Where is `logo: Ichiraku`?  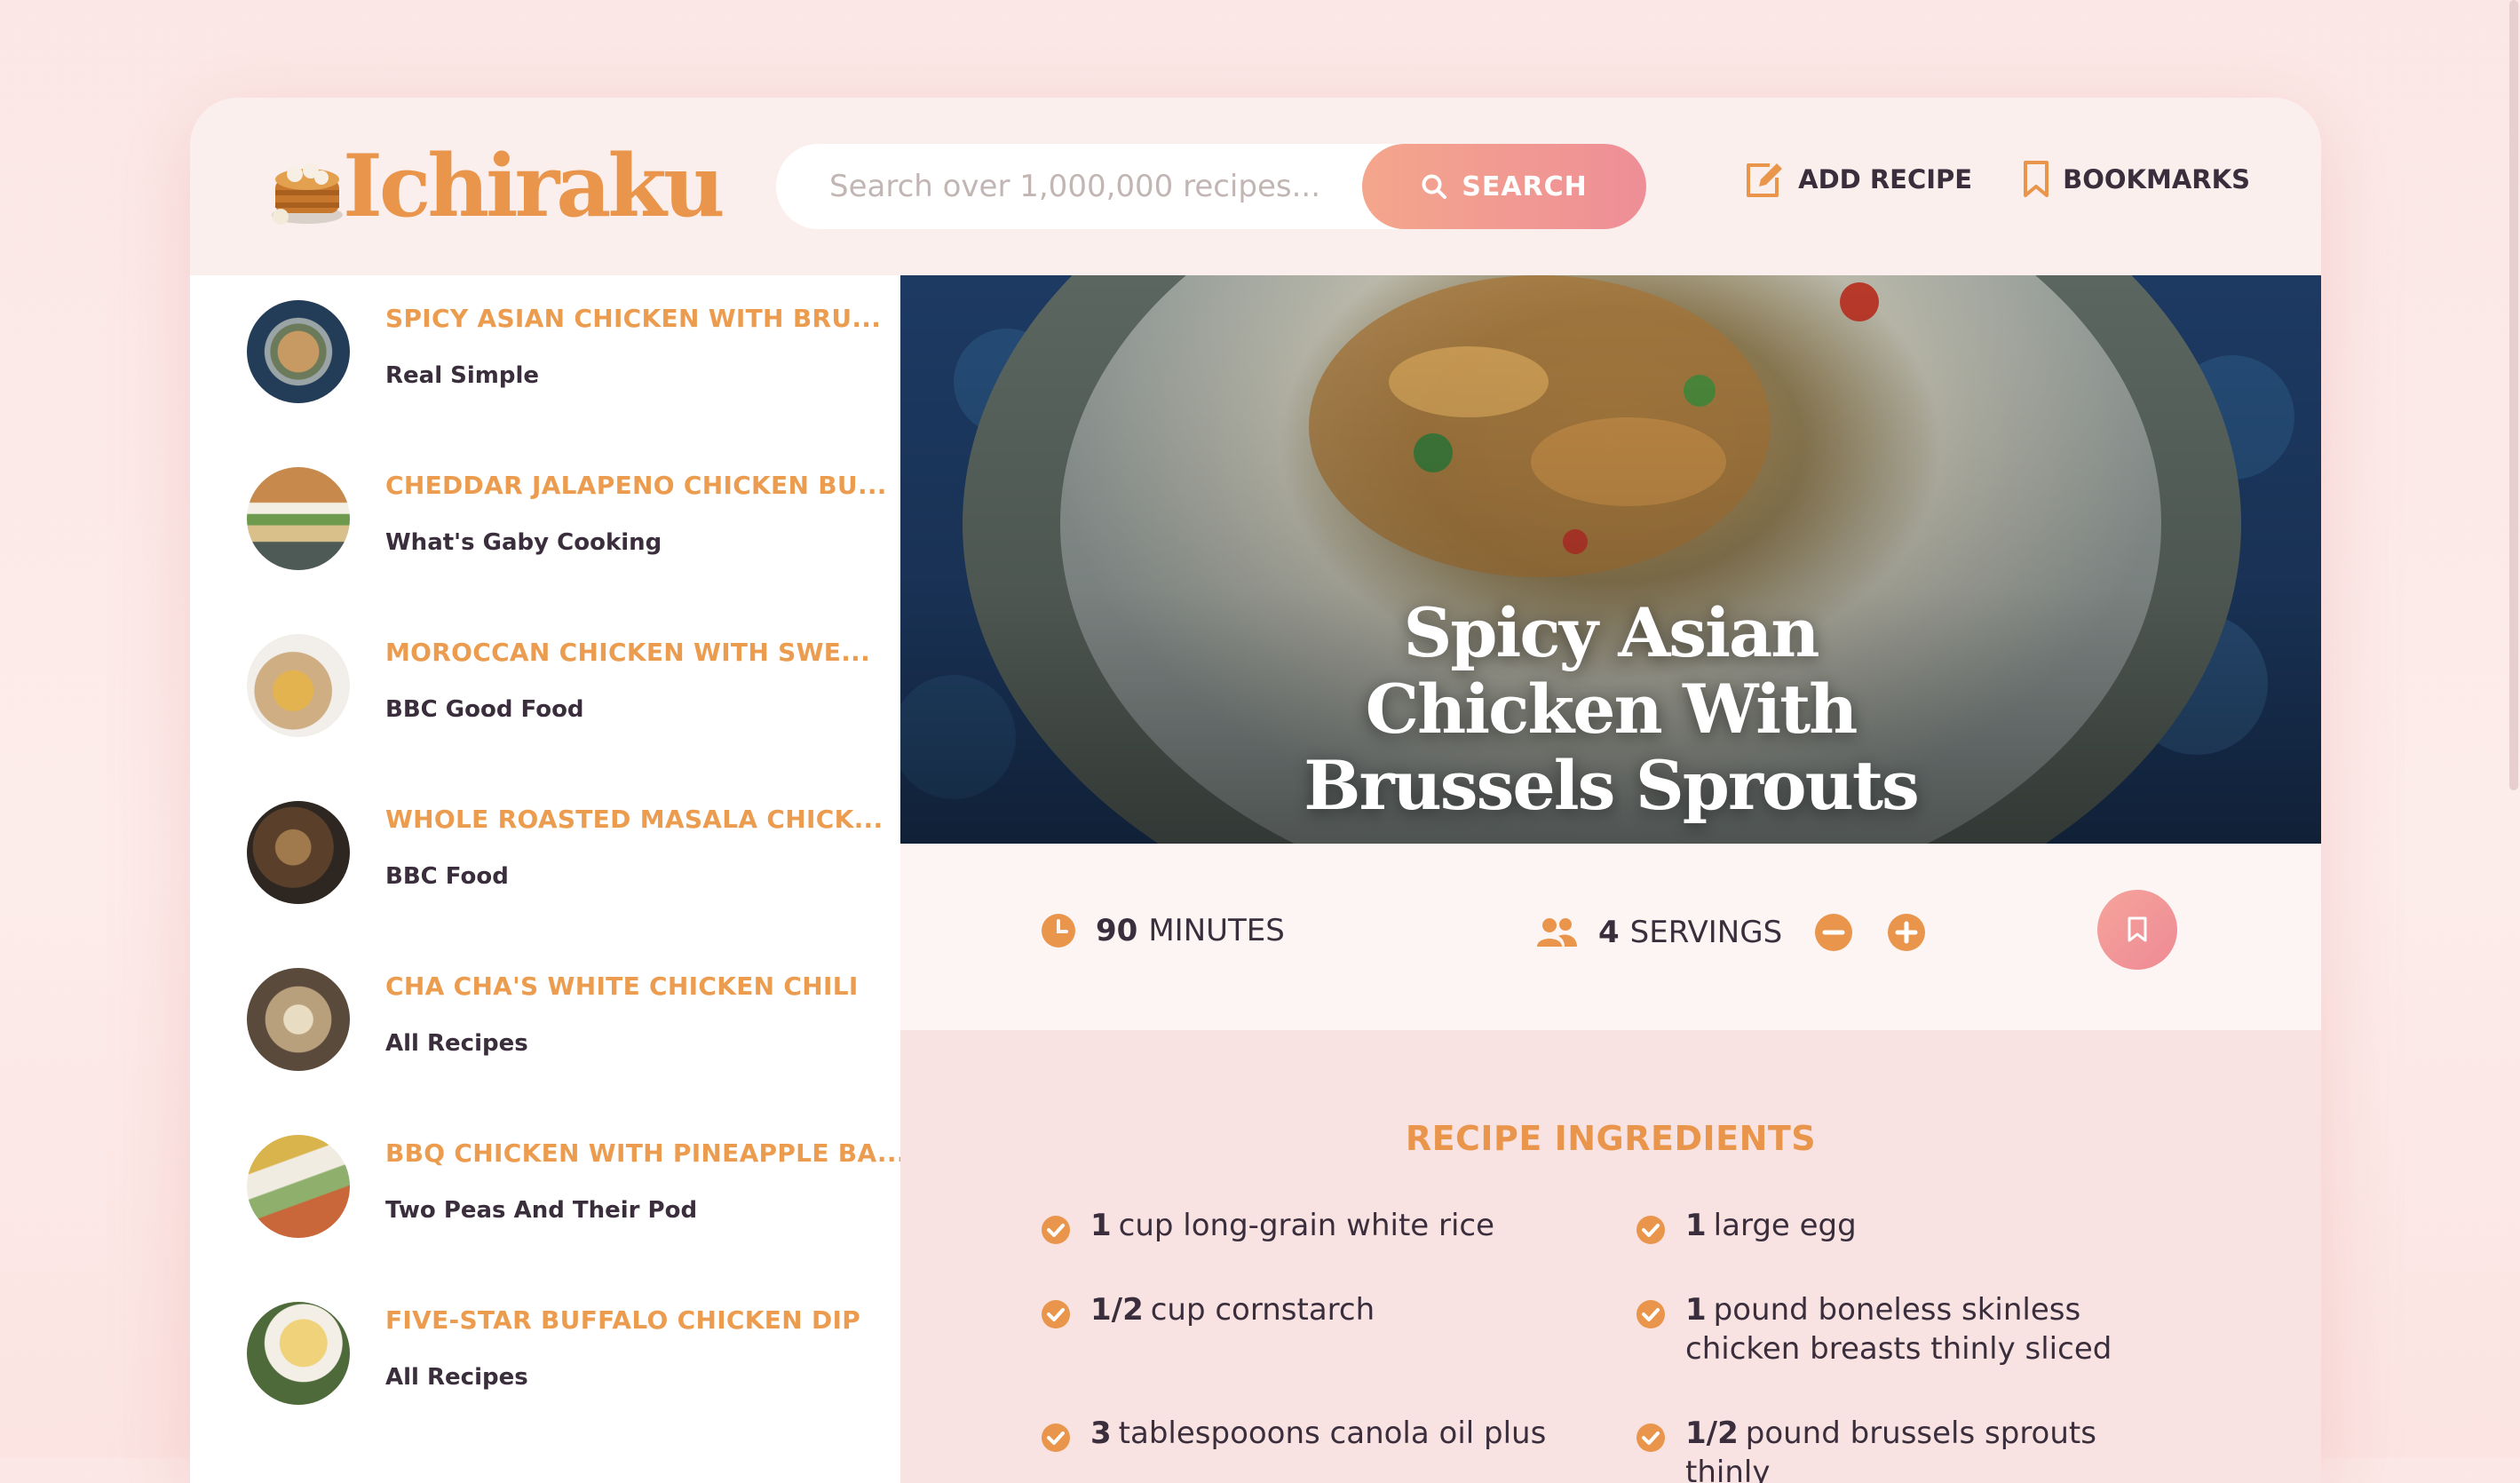 logo: Ichiraku is located at coordinates (495, 187).